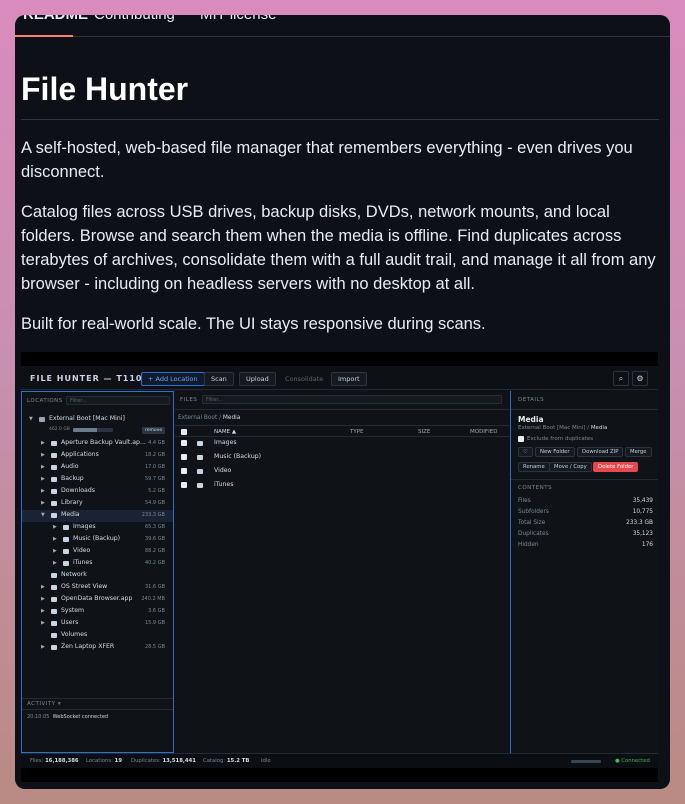  I want to click on location-item: ▶ Applications 18.2 GB, so click(97, 456).